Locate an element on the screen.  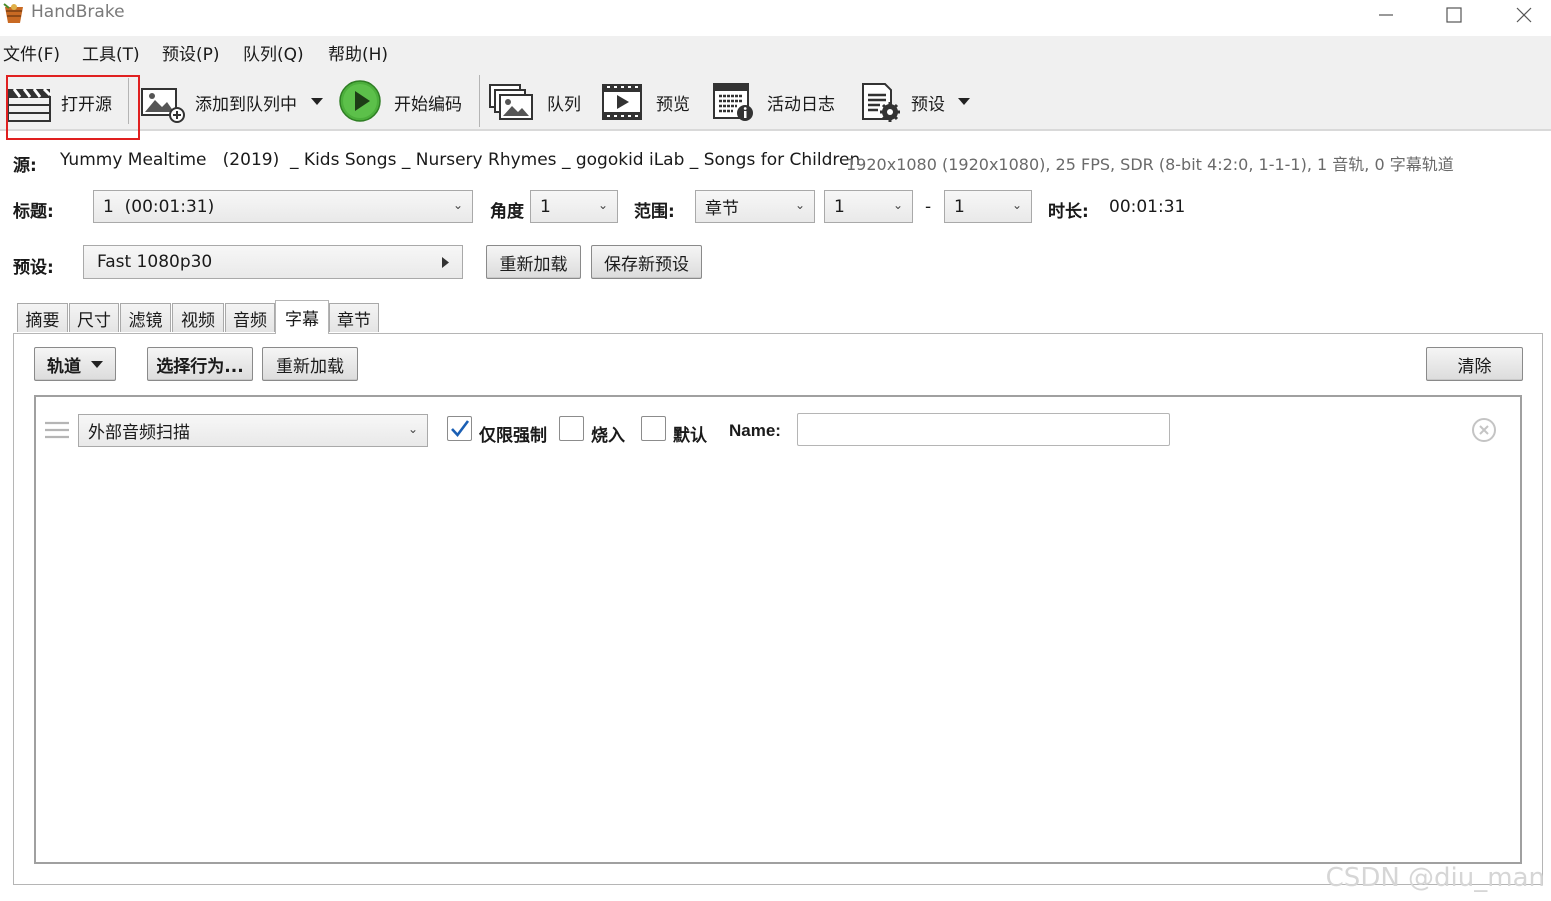
title-select-value: 1 (00:01:31) is located at coordinates (159, 206).